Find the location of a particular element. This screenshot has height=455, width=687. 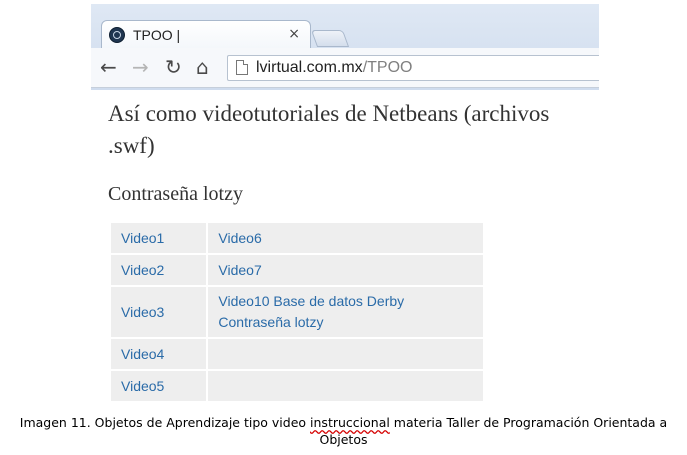

table-cell: Video3 is located at coordinates (158, 312).